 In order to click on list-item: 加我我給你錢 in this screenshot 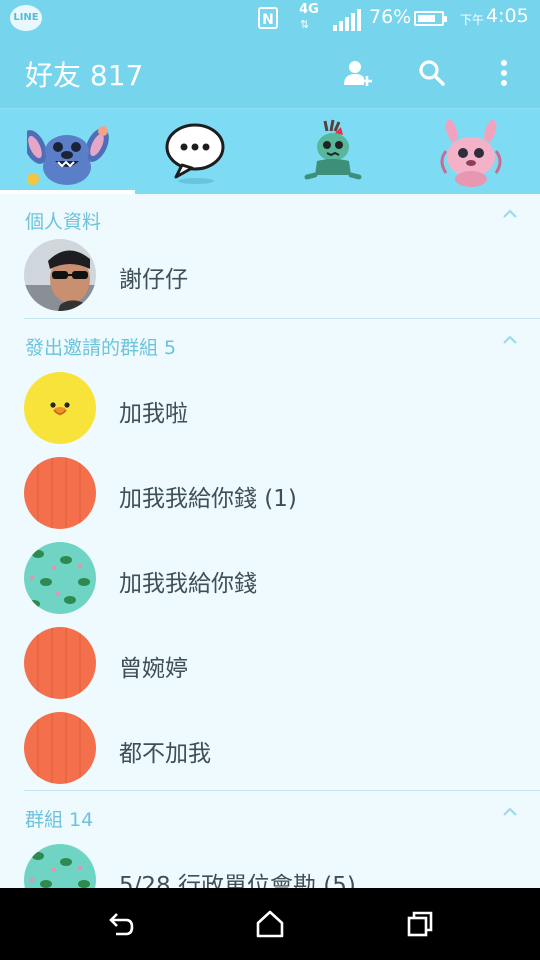, I will do `click(270, 577)`.